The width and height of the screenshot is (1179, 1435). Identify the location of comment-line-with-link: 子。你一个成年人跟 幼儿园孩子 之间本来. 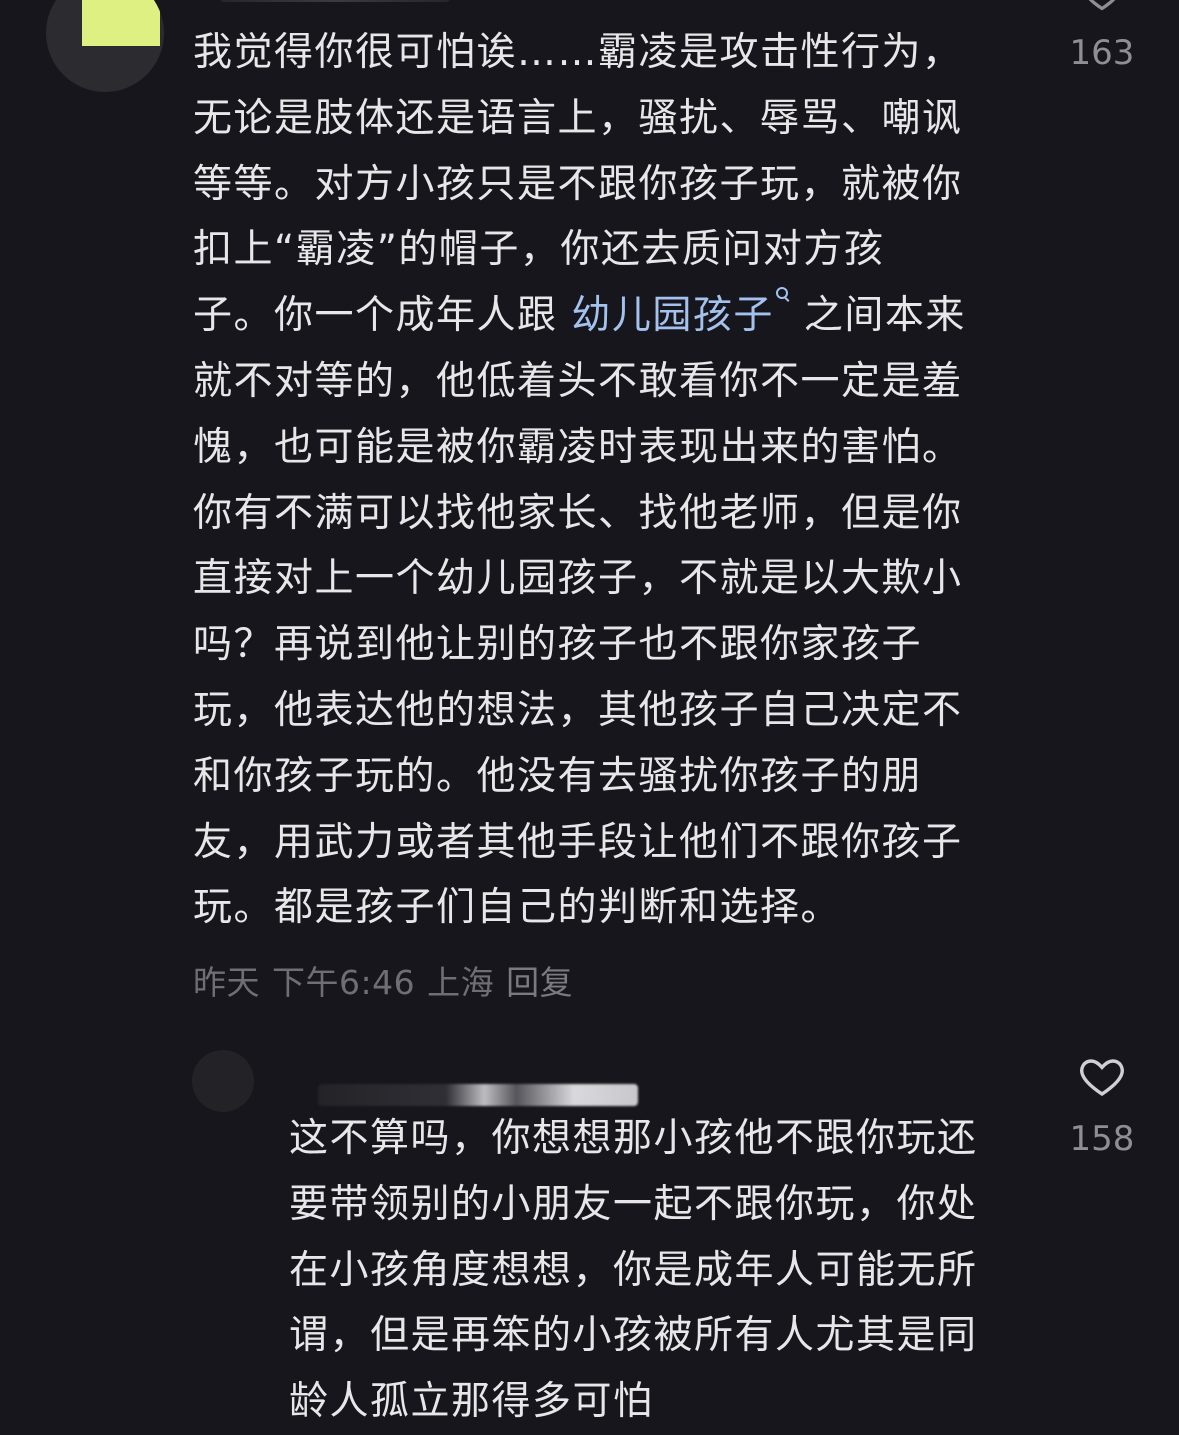
(579, 316).